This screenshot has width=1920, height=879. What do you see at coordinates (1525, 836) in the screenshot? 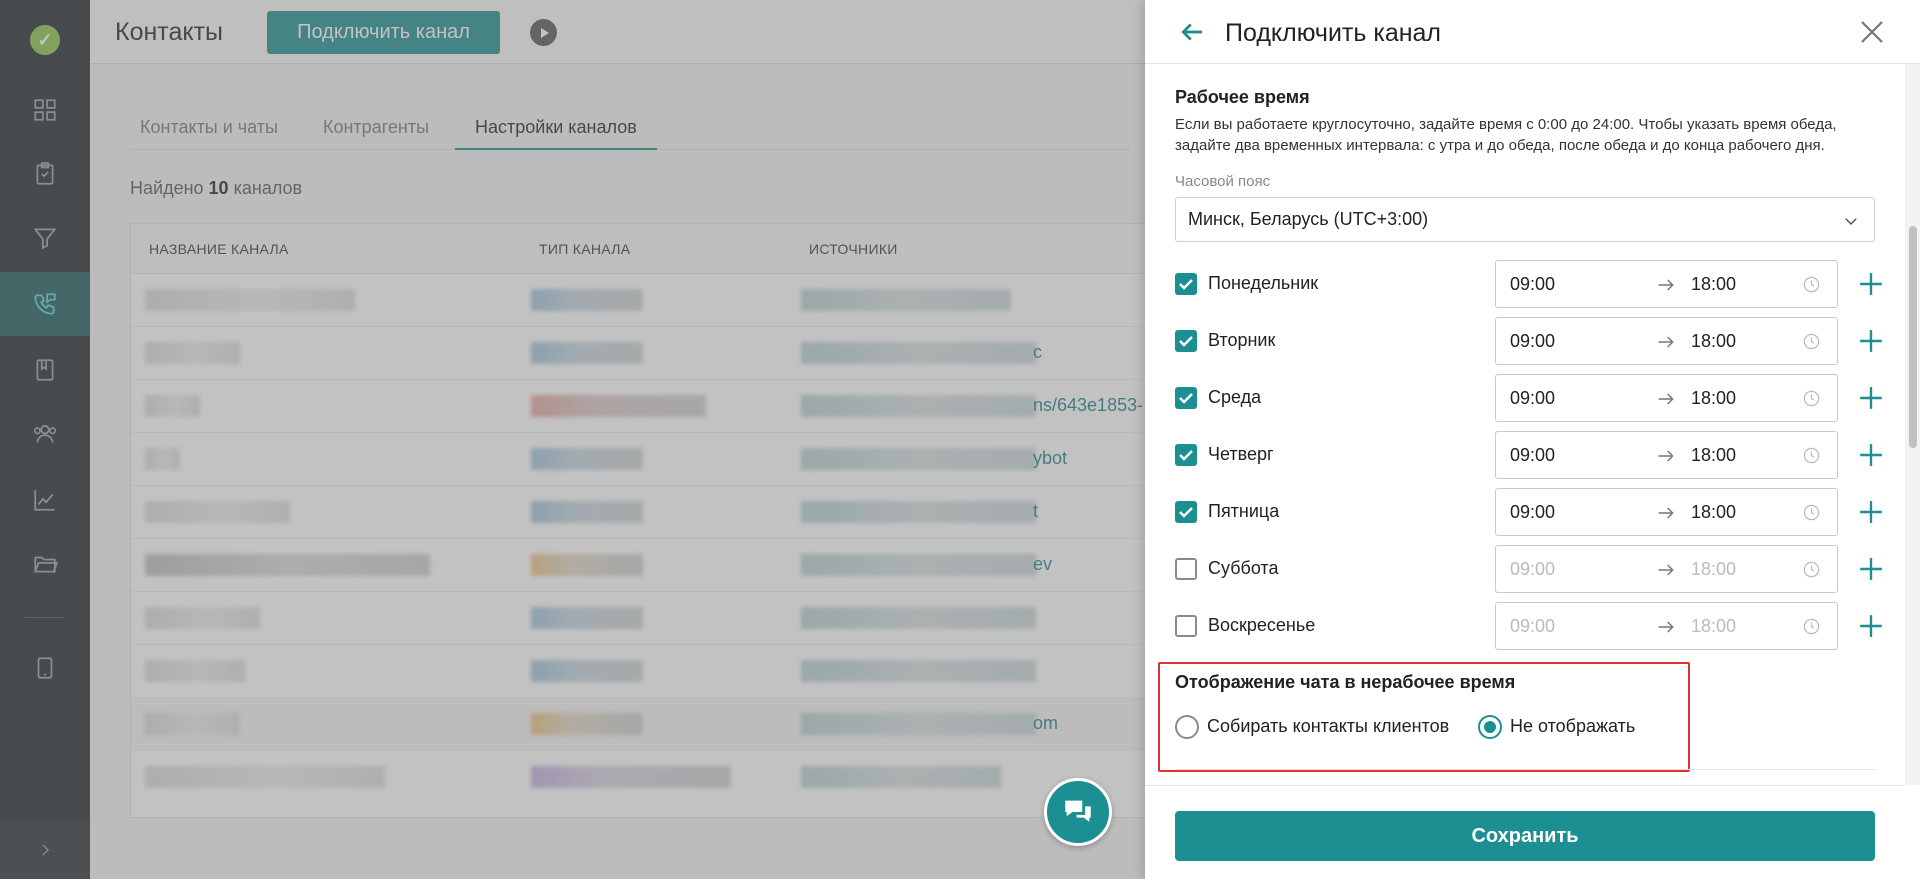
I see `save-button: Сохранить` at bounding box center [1525, 836].